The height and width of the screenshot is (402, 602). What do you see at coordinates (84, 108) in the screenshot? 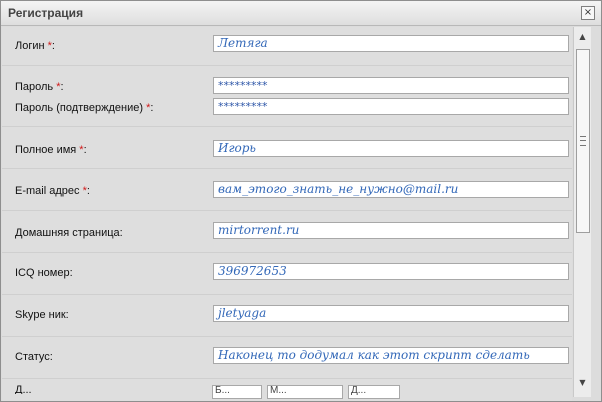
I see `label-password-confirm: Пароль (подтверждение) *:` at bounding box center [84, 108].